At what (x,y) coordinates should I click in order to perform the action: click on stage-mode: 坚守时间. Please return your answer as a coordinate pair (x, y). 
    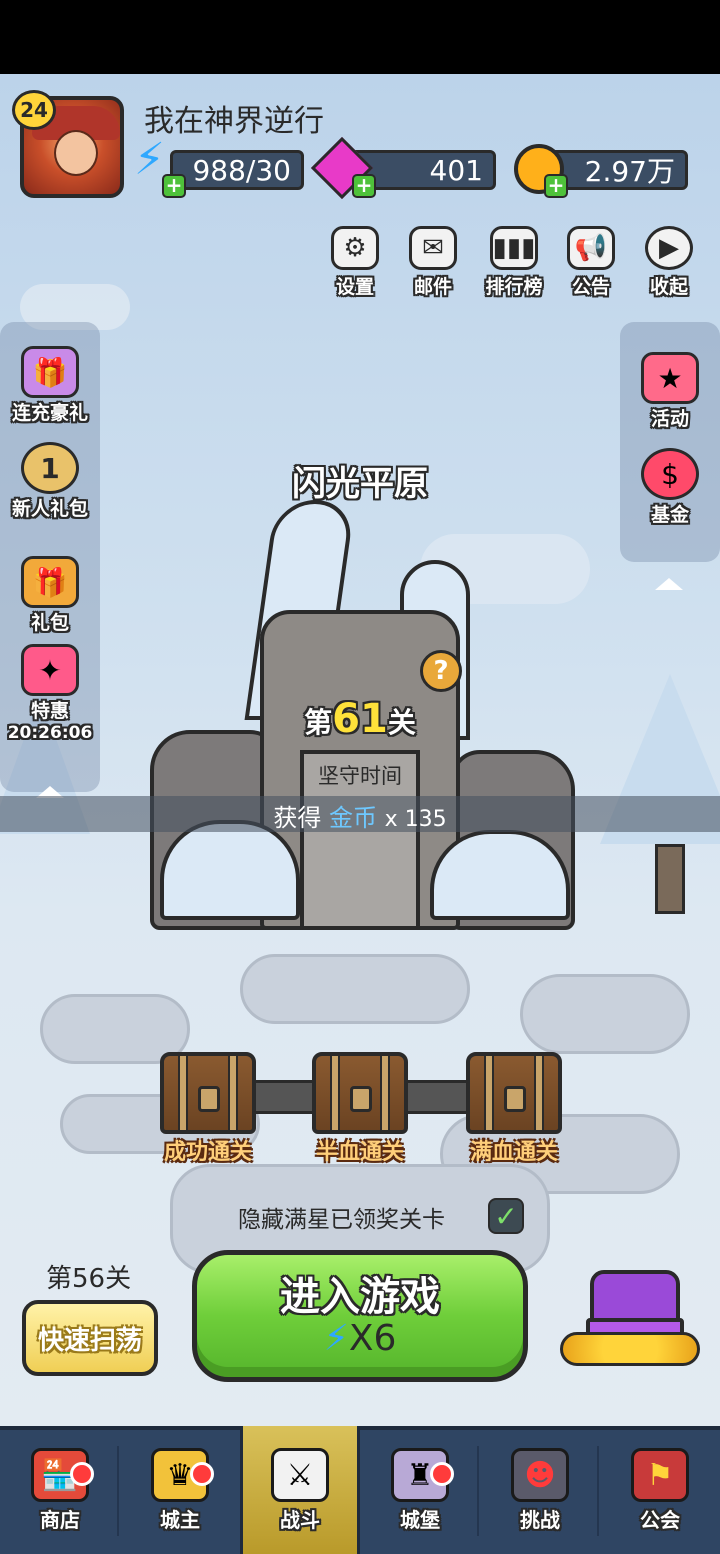
    Looking at the image, I should click on (360, 776).